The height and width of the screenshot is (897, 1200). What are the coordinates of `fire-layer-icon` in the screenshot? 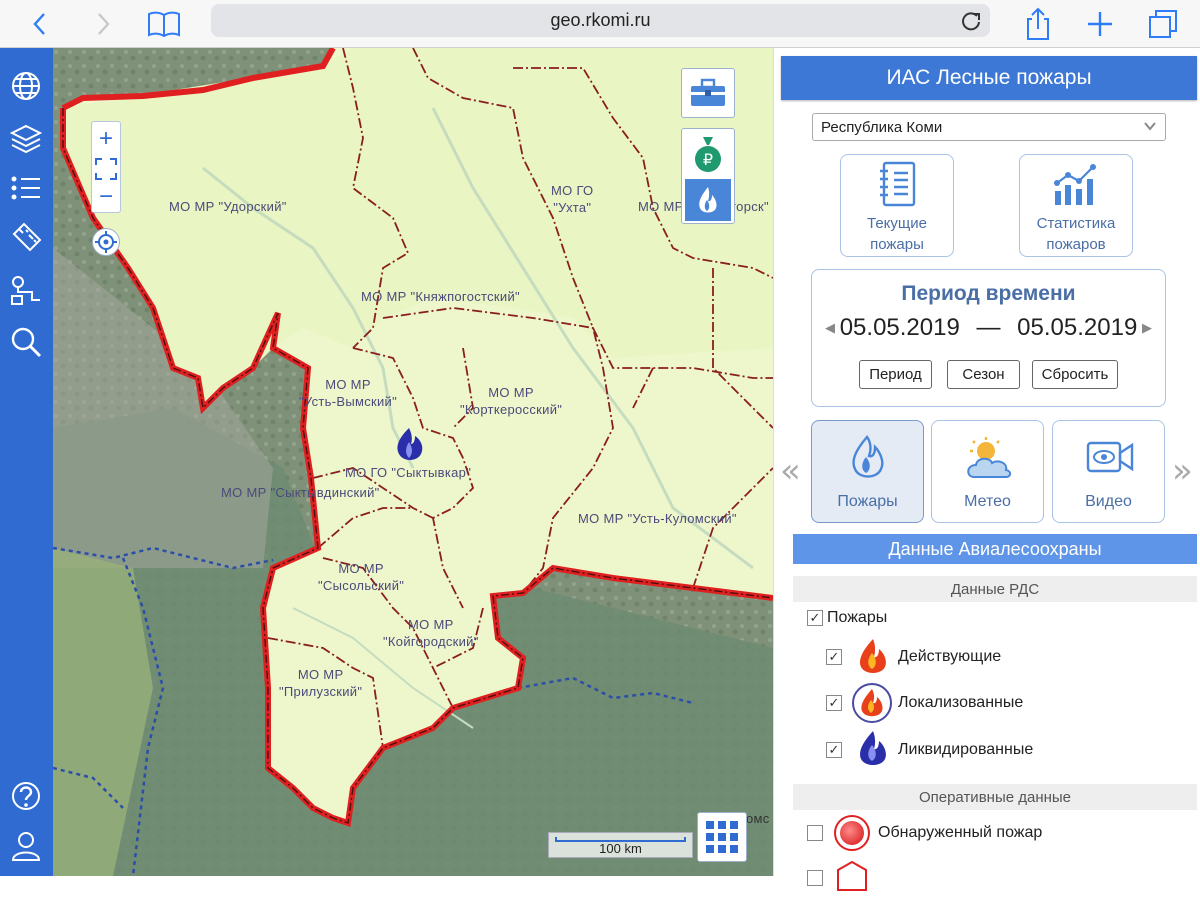 It's located at (708, 200).